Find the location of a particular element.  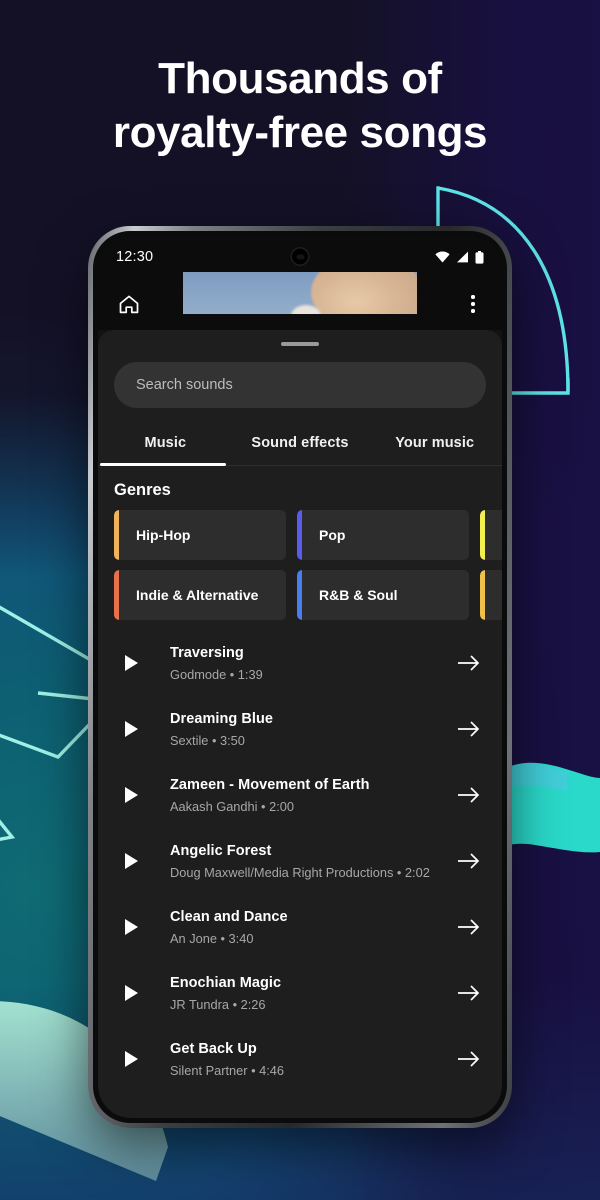

genre-chip-row: Hip-Hop Pop Da is located at coordinates (300, 535).